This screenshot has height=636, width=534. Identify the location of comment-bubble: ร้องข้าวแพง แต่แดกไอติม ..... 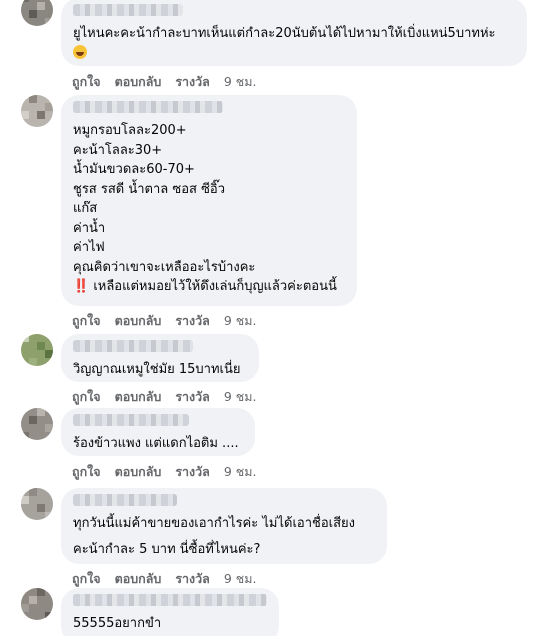
(158, 432).